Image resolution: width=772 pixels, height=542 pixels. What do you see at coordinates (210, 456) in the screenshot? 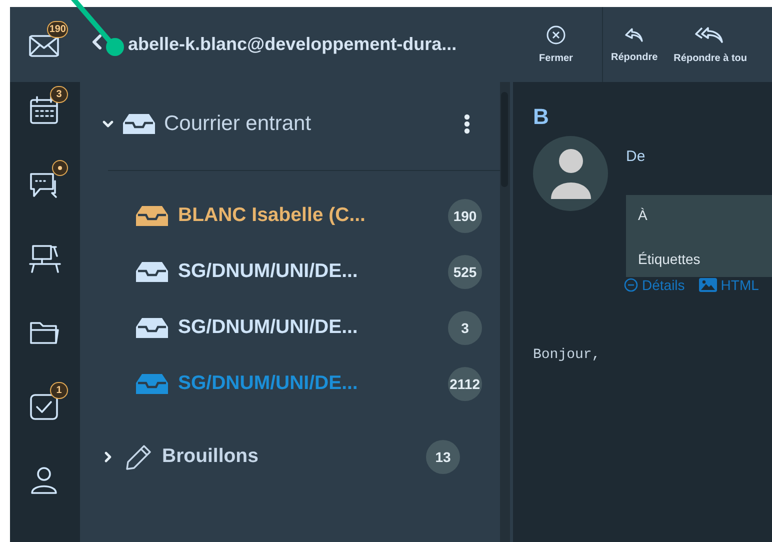
I see `folder-name: Brouillons` at bounding box center [210, 456].